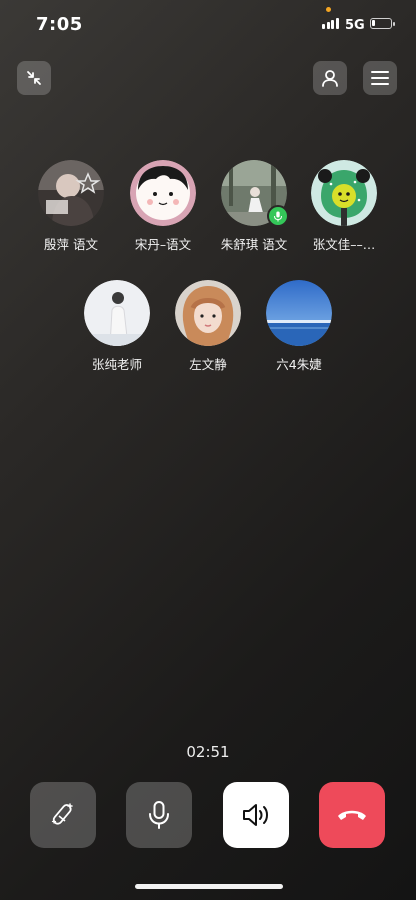  I want to click on network-type: 5G, so click(355, 25).